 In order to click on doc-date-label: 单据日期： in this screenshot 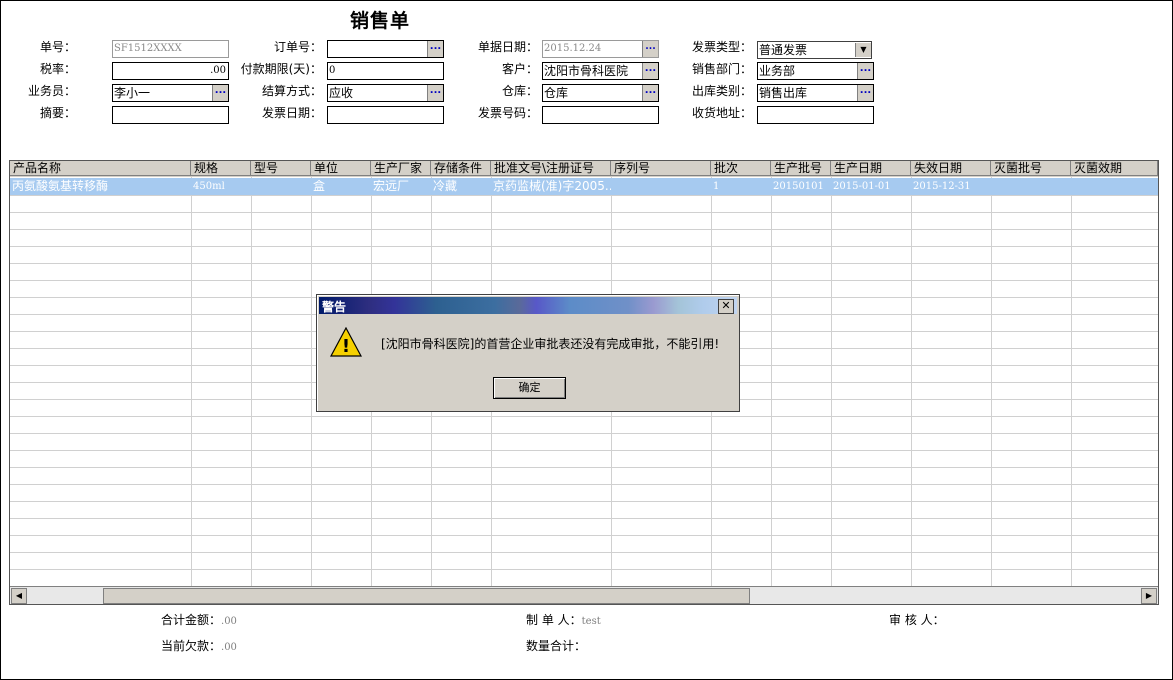, I will do `click(507, 47)`.